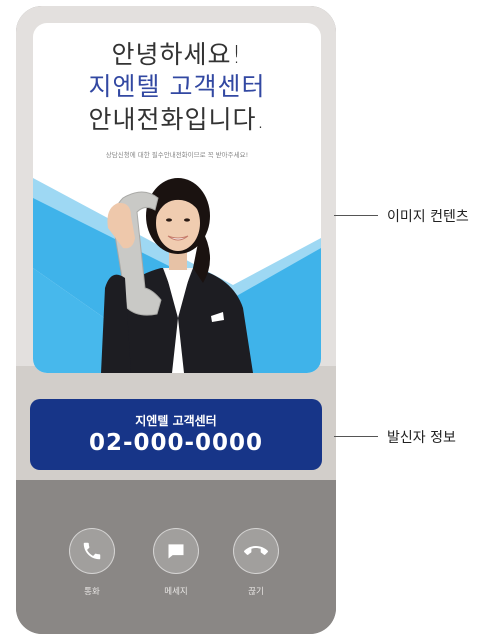 This screenshot has width=496, height=636. What do you see at coordinates (256, 551) in the screenshot?
I see `hang-up-icon` at bounding box center [256, 551].